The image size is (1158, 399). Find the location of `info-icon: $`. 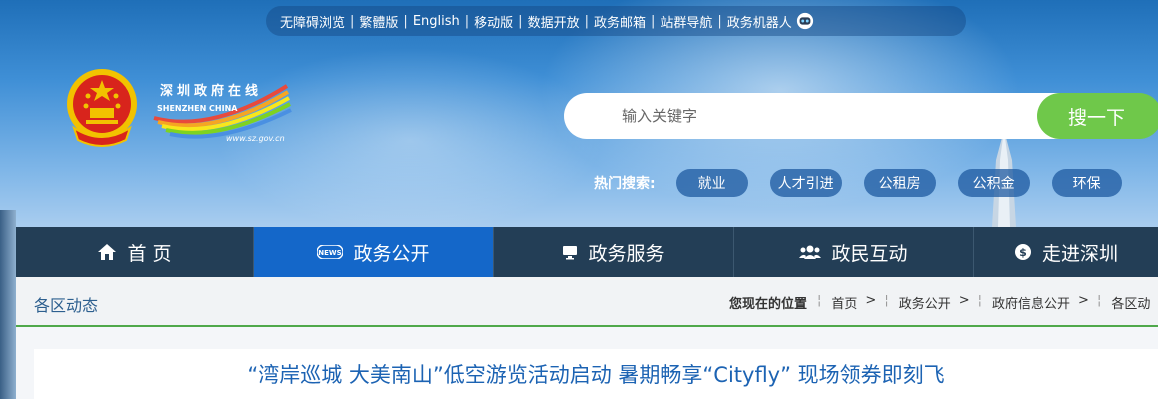

info-icon: $ is located at coordinates (1023, 252).